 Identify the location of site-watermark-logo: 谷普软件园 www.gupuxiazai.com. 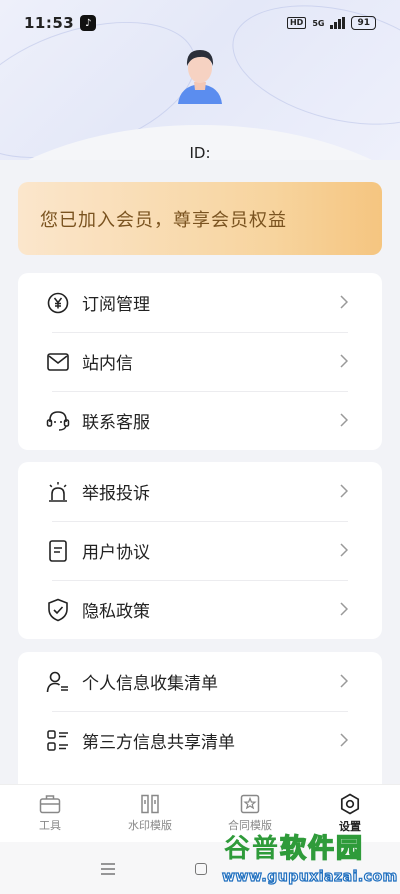
(309, 856).